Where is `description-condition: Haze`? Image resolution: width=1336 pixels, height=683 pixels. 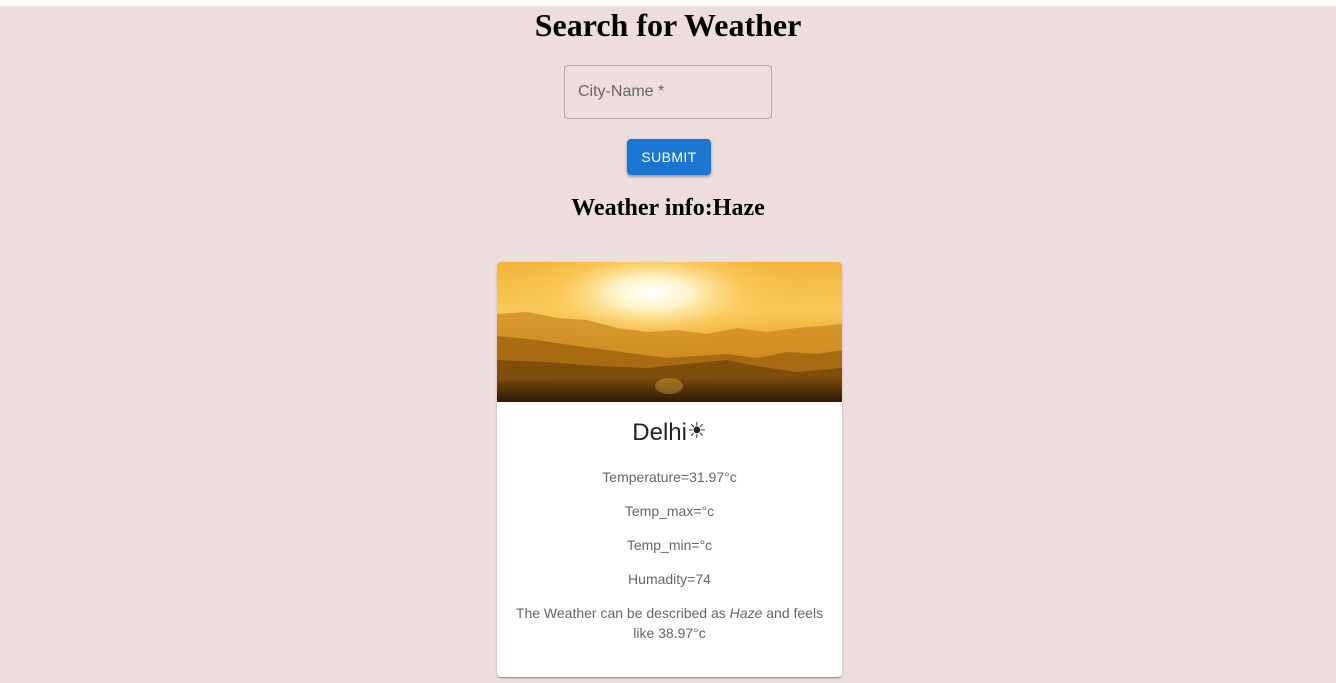 description-condition: Haze is located at coordinates (746, 613).